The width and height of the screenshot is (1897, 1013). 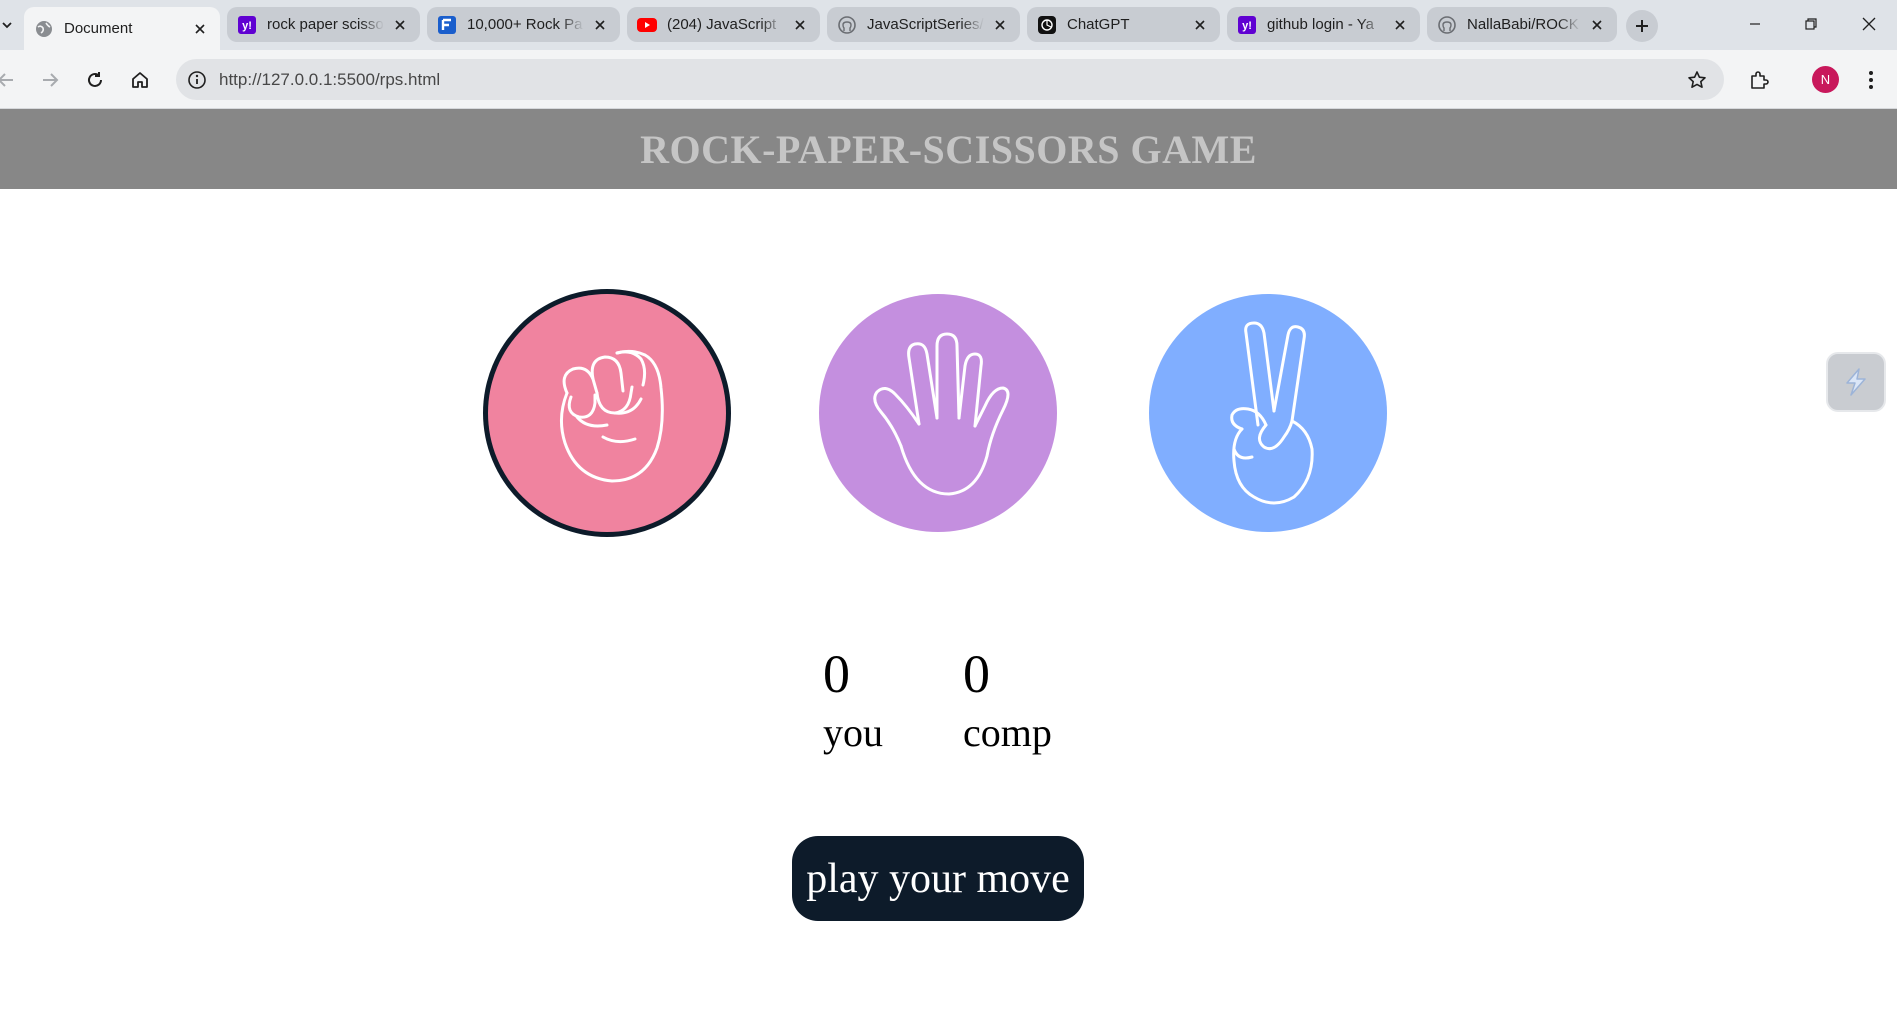 I want to click on close-window-button, so click(x=1869, y=24).